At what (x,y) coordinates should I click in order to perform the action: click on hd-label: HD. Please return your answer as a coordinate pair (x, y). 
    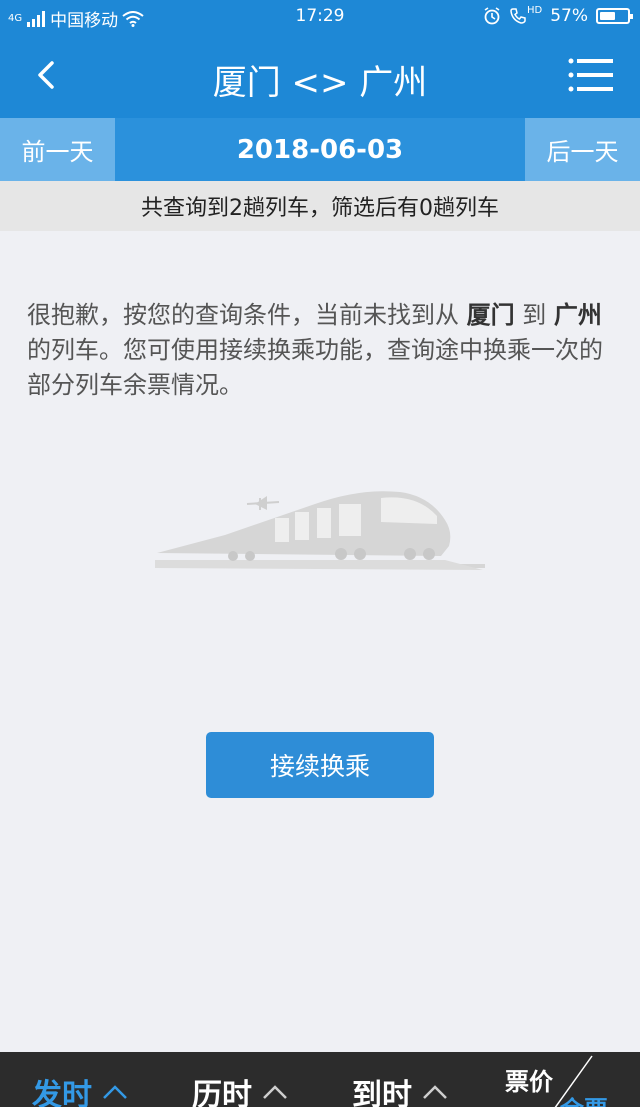
    Looking at the image, I should click on (534, 10).